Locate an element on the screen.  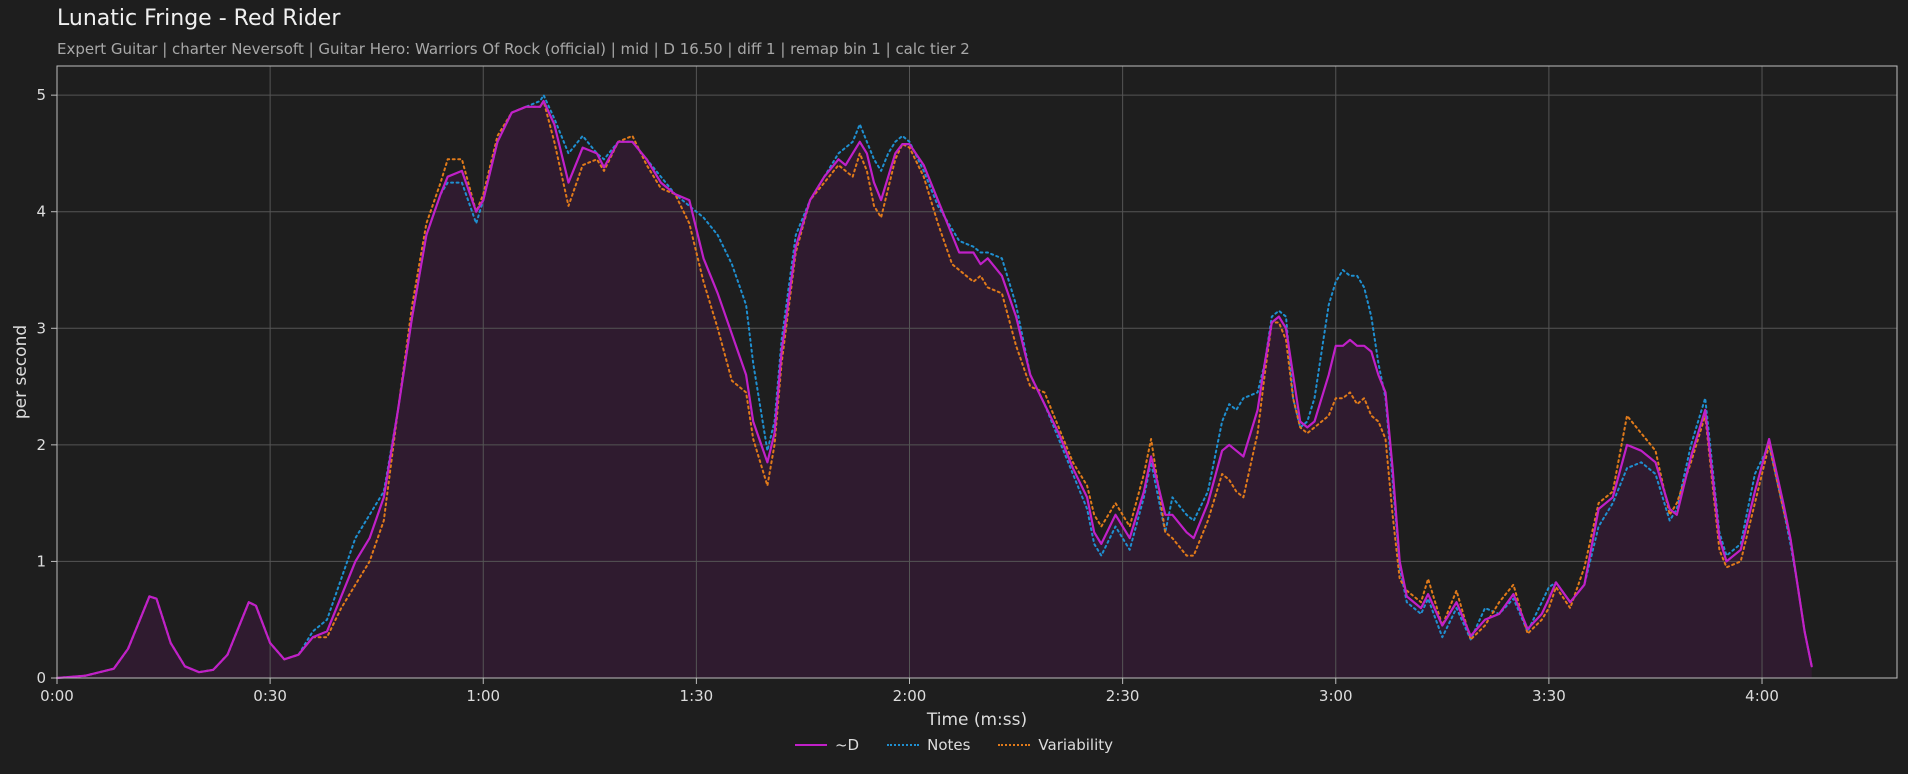
y-axis-label: per second is located at coordinates (21, 372).